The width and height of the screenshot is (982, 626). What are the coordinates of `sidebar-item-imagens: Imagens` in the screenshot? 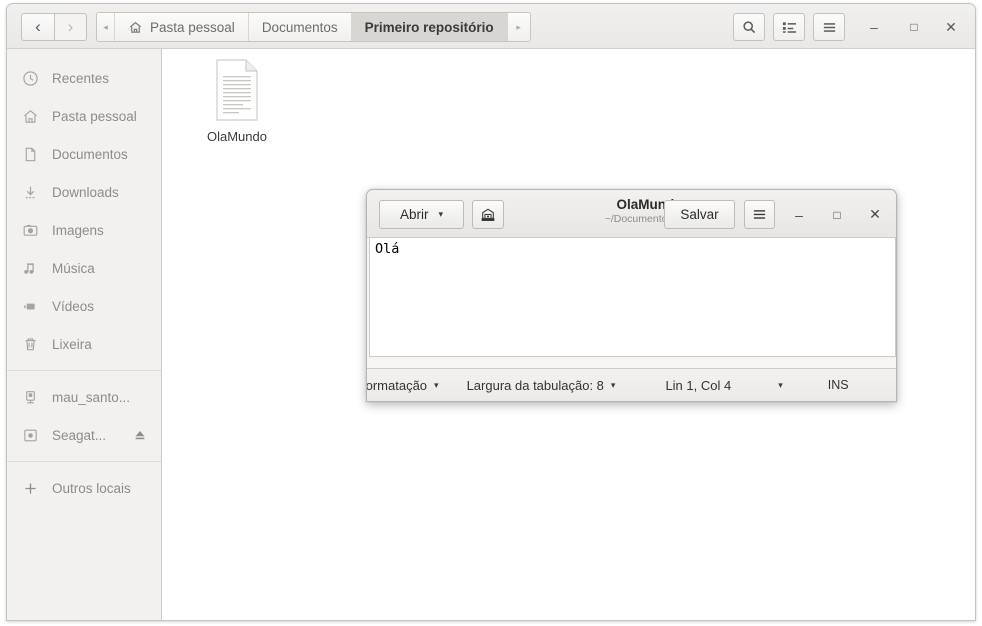 It's located at (84, 230).